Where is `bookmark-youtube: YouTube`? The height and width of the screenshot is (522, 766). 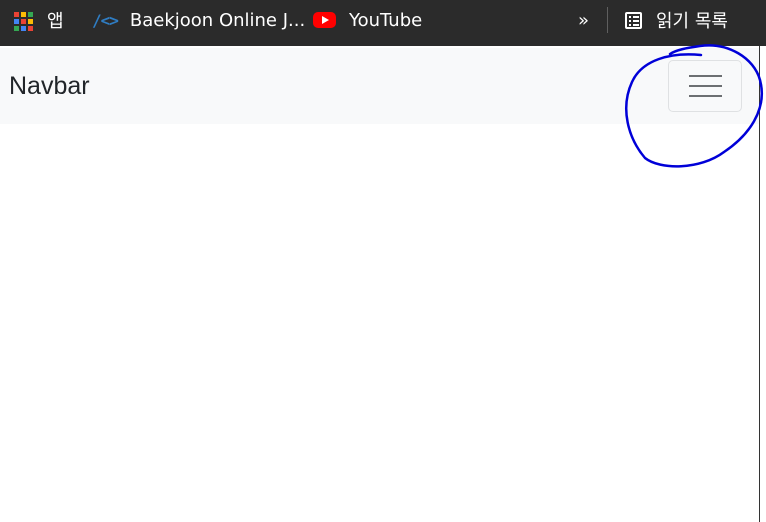 bookmark-youtube: YouTube is located at coordinates (367, 20).